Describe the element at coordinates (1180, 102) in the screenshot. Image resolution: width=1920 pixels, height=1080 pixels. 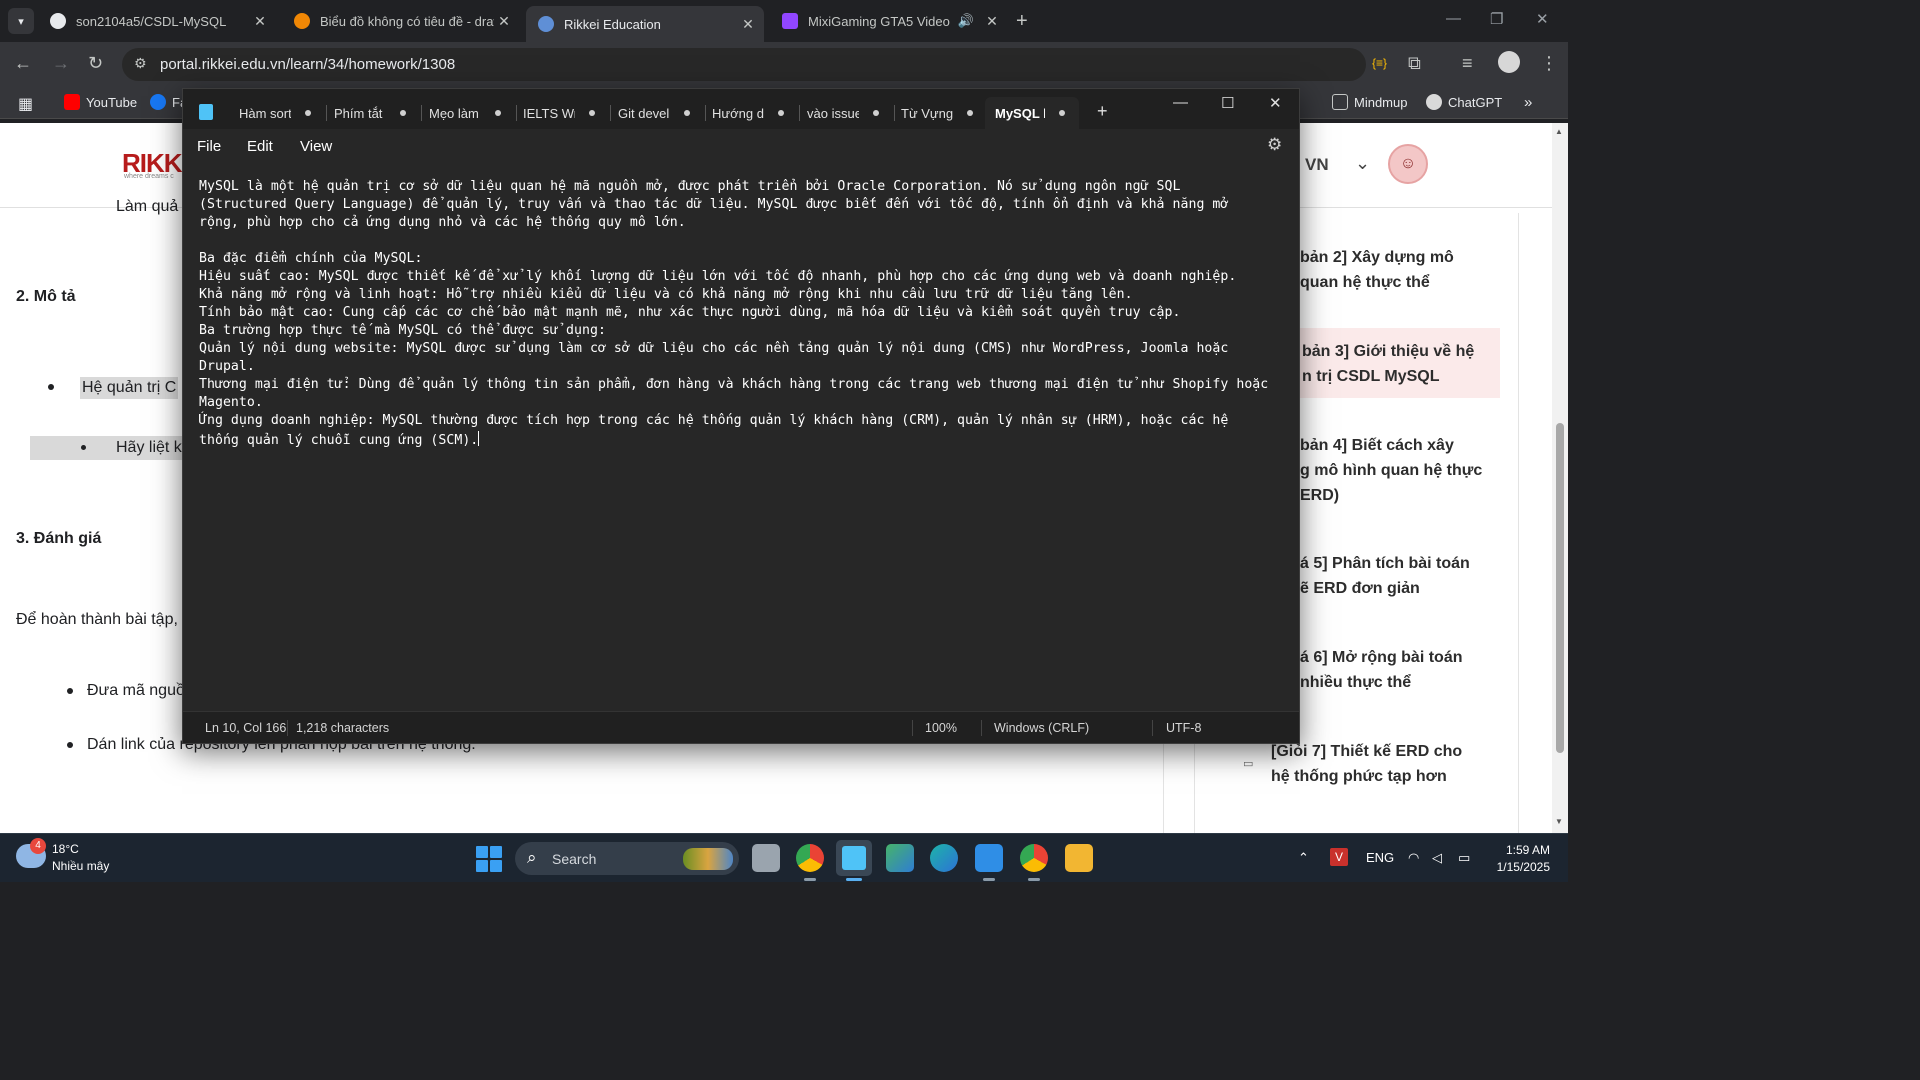
I see `notepad-minimize-icon: —` at that location.